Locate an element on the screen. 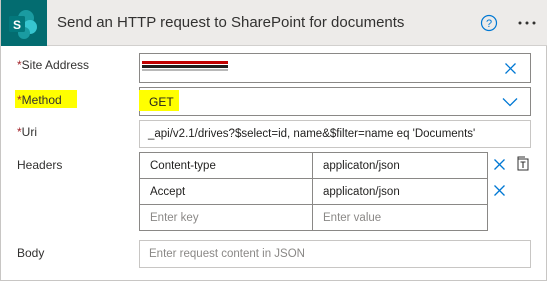 Image resolution: width=547 pixels, height=281 pixels. sharepoint-logo-letter: S is located at coordinates (17, 25).